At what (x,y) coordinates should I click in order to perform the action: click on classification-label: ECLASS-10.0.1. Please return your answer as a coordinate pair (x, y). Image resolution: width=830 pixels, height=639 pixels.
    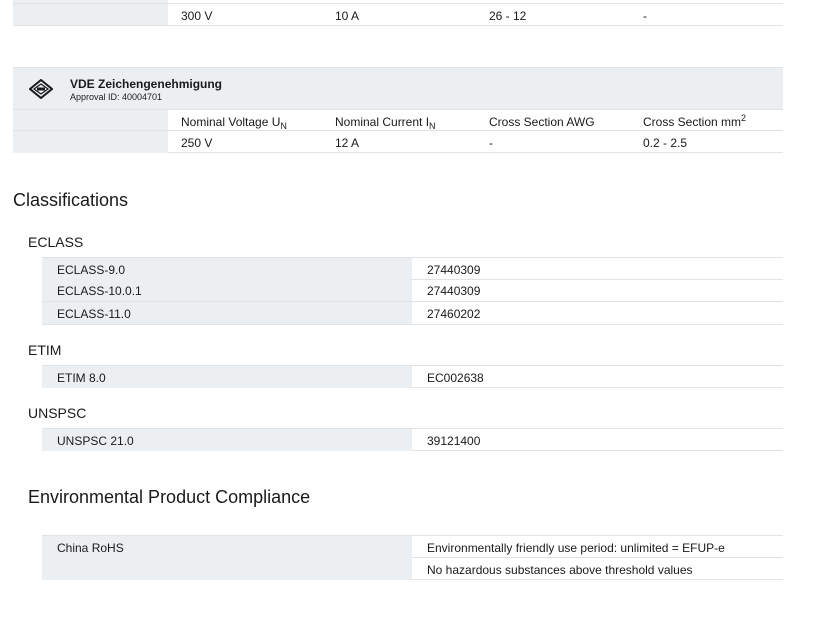
    Looking at the image, I should click on (99, 291).